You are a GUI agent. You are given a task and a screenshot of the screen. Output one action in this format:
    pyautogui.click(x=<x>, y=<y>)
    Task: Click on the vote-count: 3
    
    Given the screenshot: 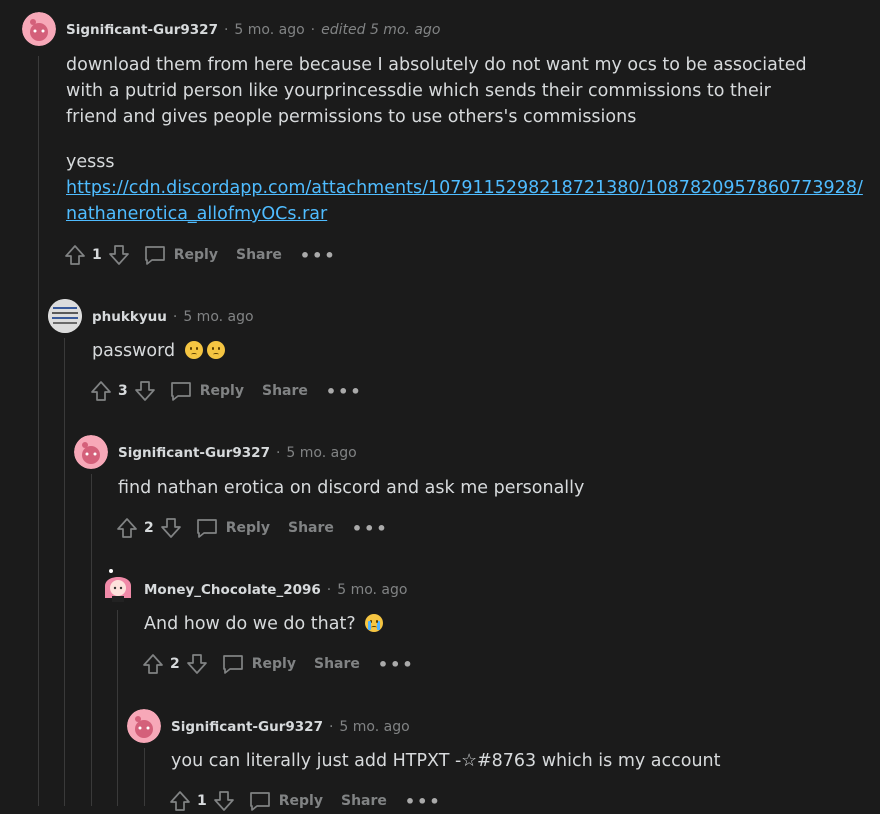 What is the action you would take?
    pyautogui.click(x=123, y=391)
    